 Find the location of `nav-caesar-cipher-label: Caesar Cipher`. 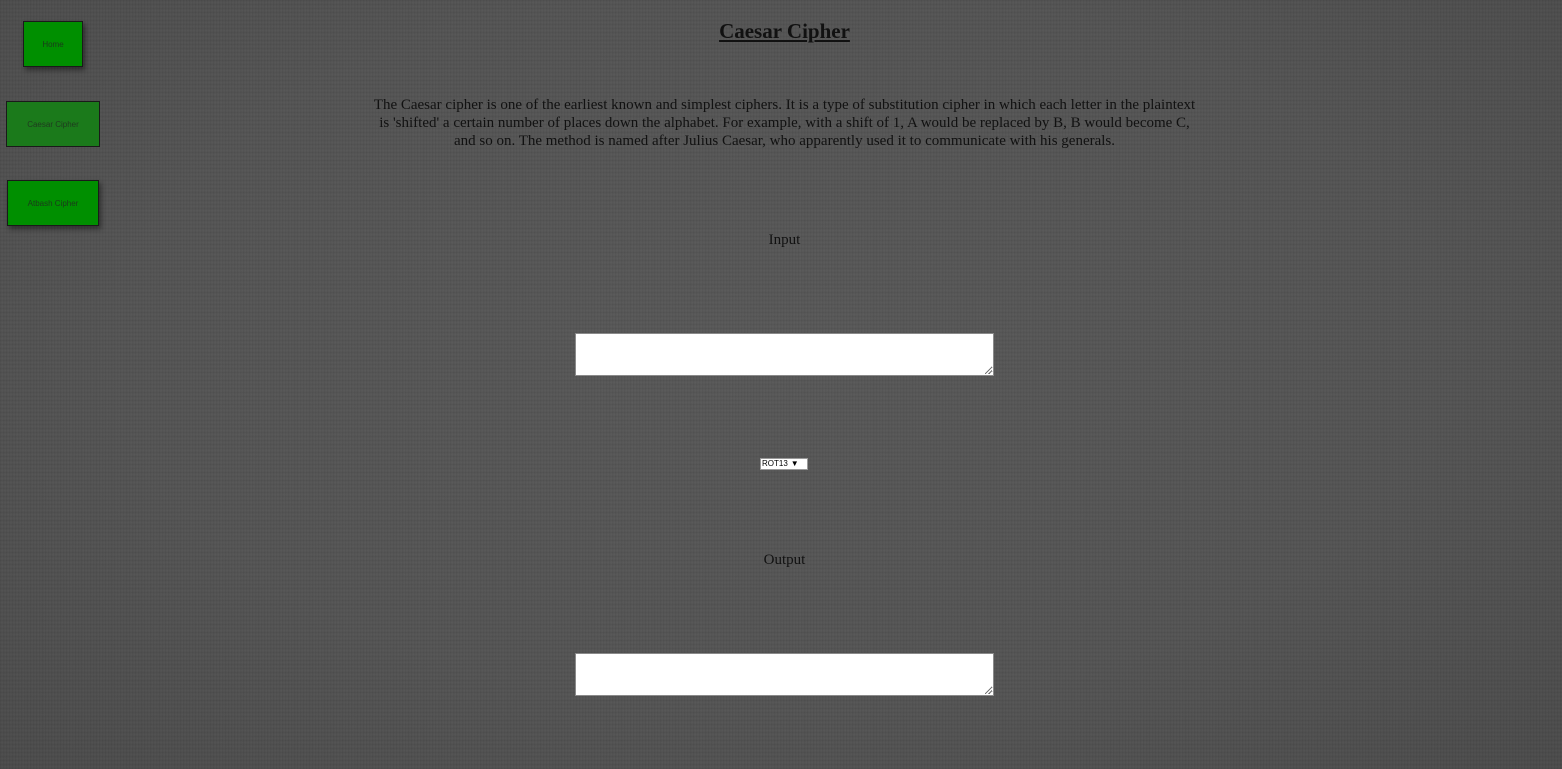

nav-caesar-cipher-label: Caesar Cipher is located at coordinates (53, 124).